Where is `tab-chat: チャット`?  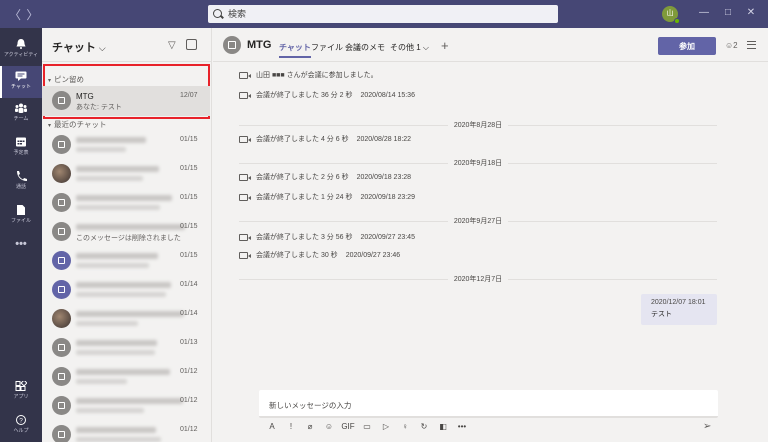 tab-chat: チャット is located at coordinates (295, 50).